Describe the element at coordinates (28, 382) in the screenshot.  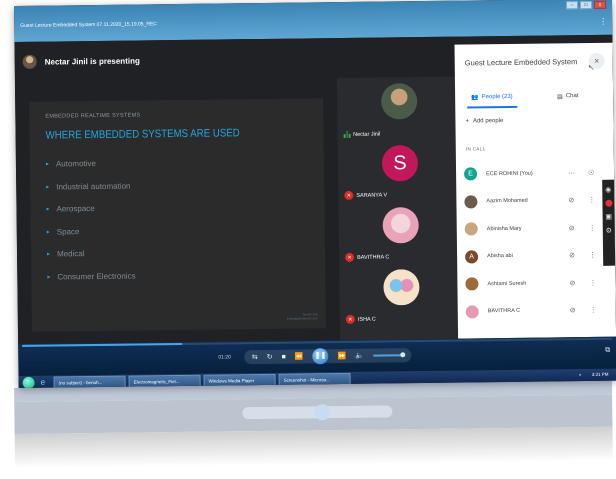
I see `start-button` at that location.